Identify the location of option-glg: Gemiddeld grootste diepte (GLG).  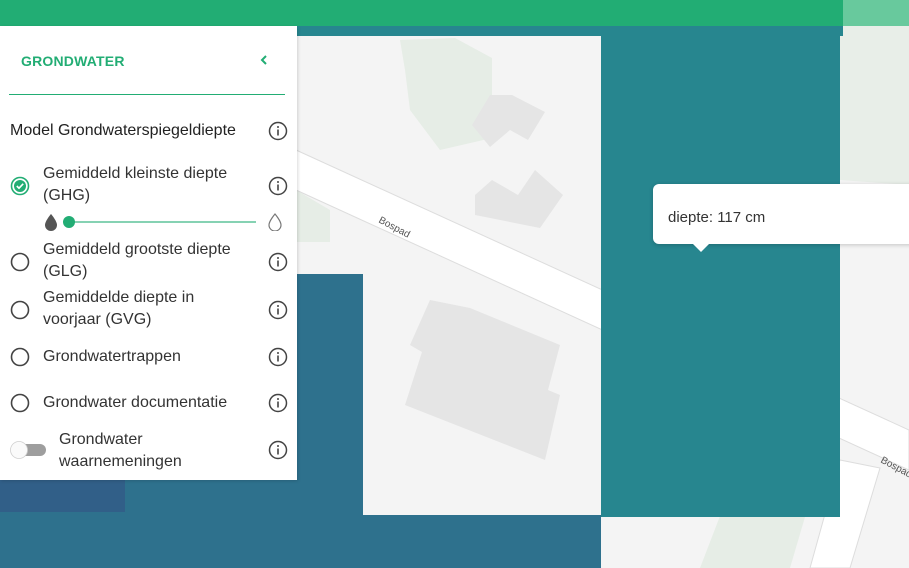
(130, 261).